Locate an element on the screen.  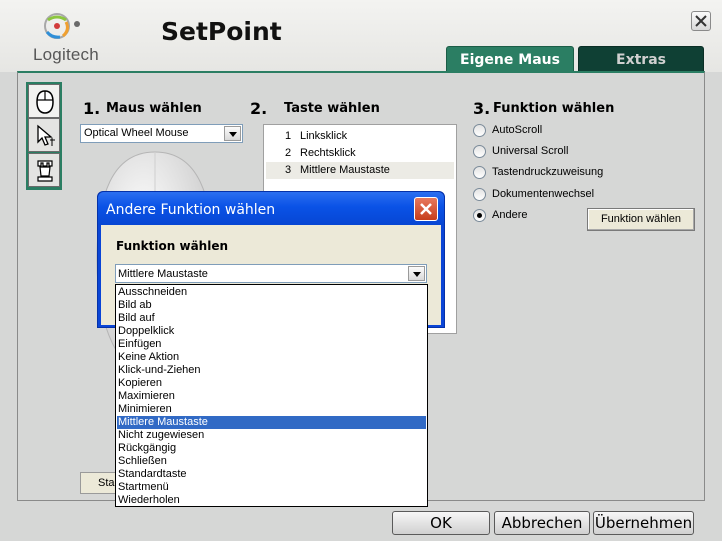
button-list-item: 1 Linksklick is located at coordinates (360, 136).